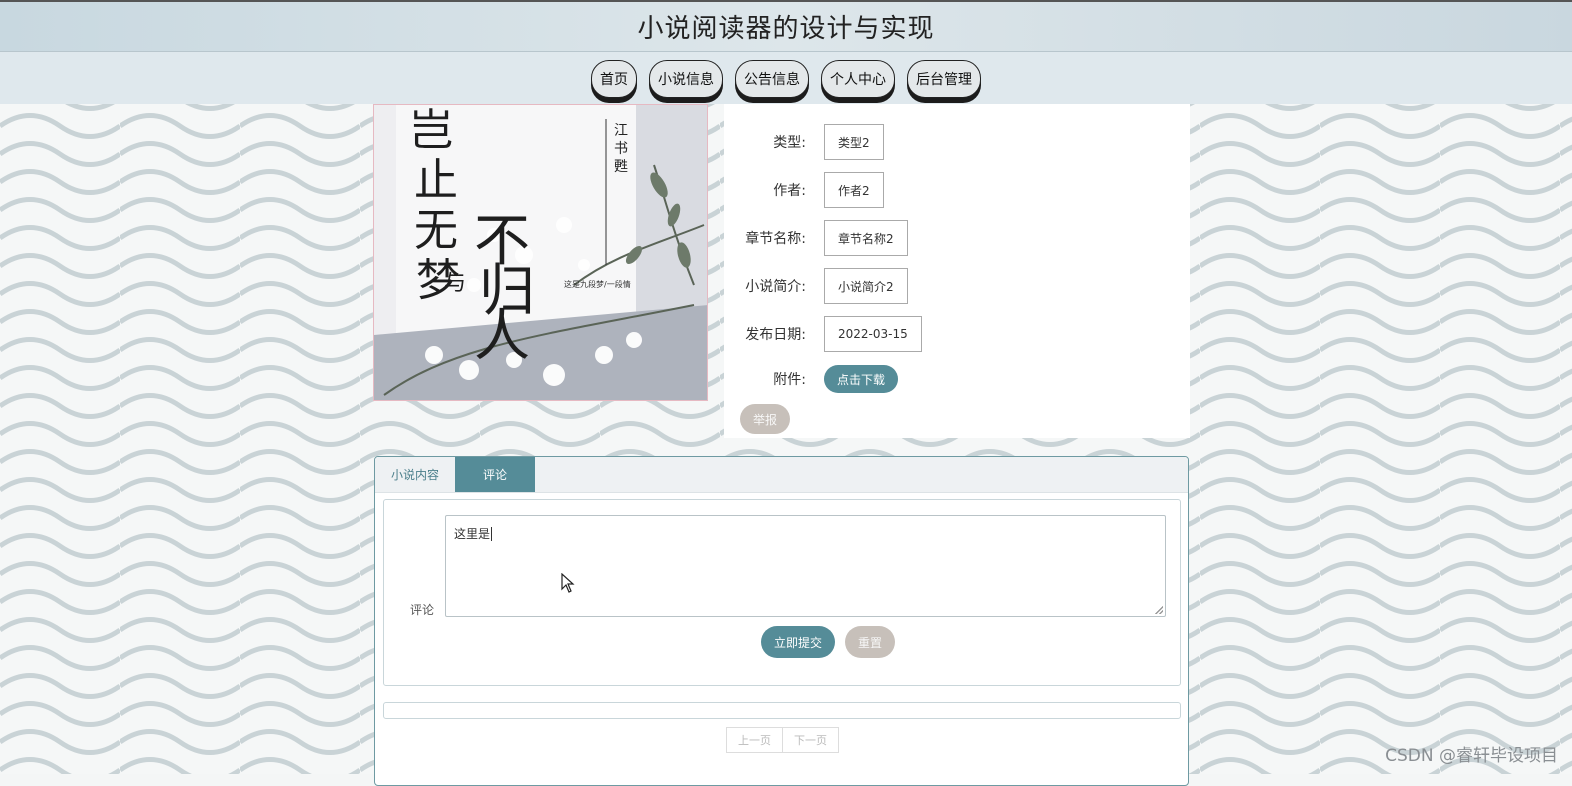  Describe the element at coordinates (472, 534) in the screenshot. I see `comment-text: 这里是` at that location.